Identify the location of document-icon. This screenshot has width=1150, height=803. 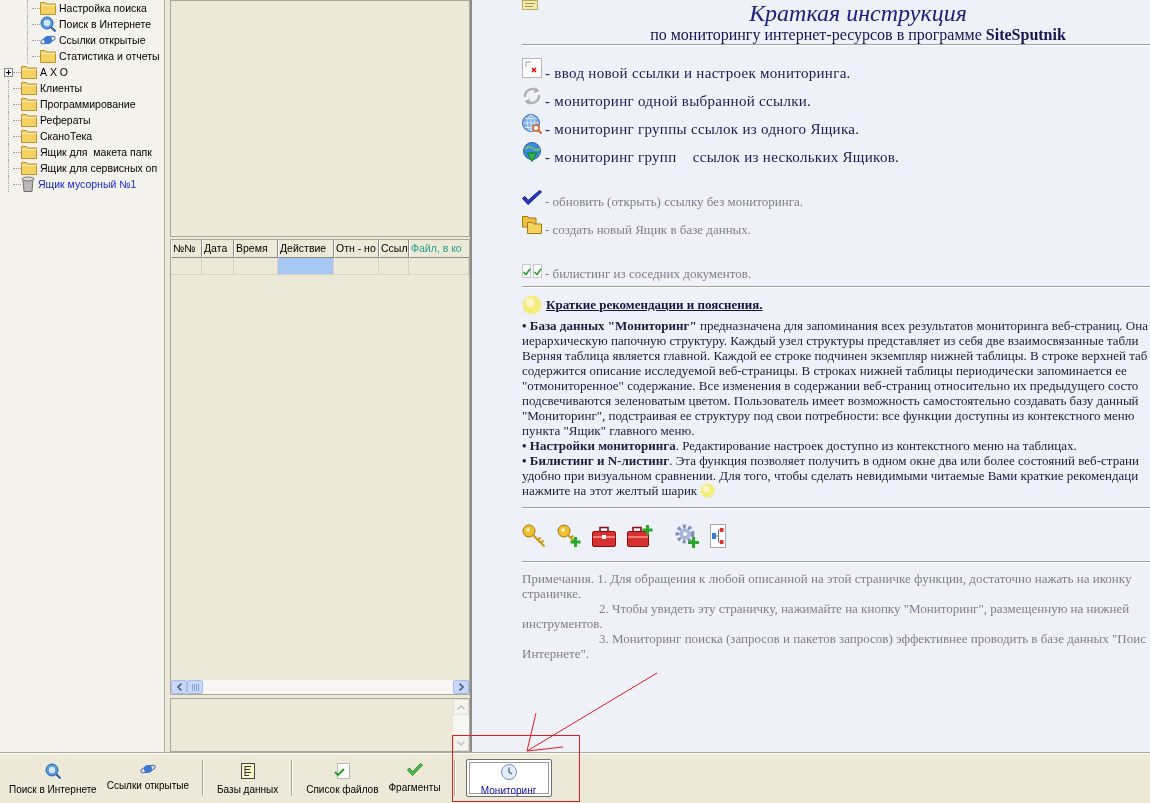
(247, 771).